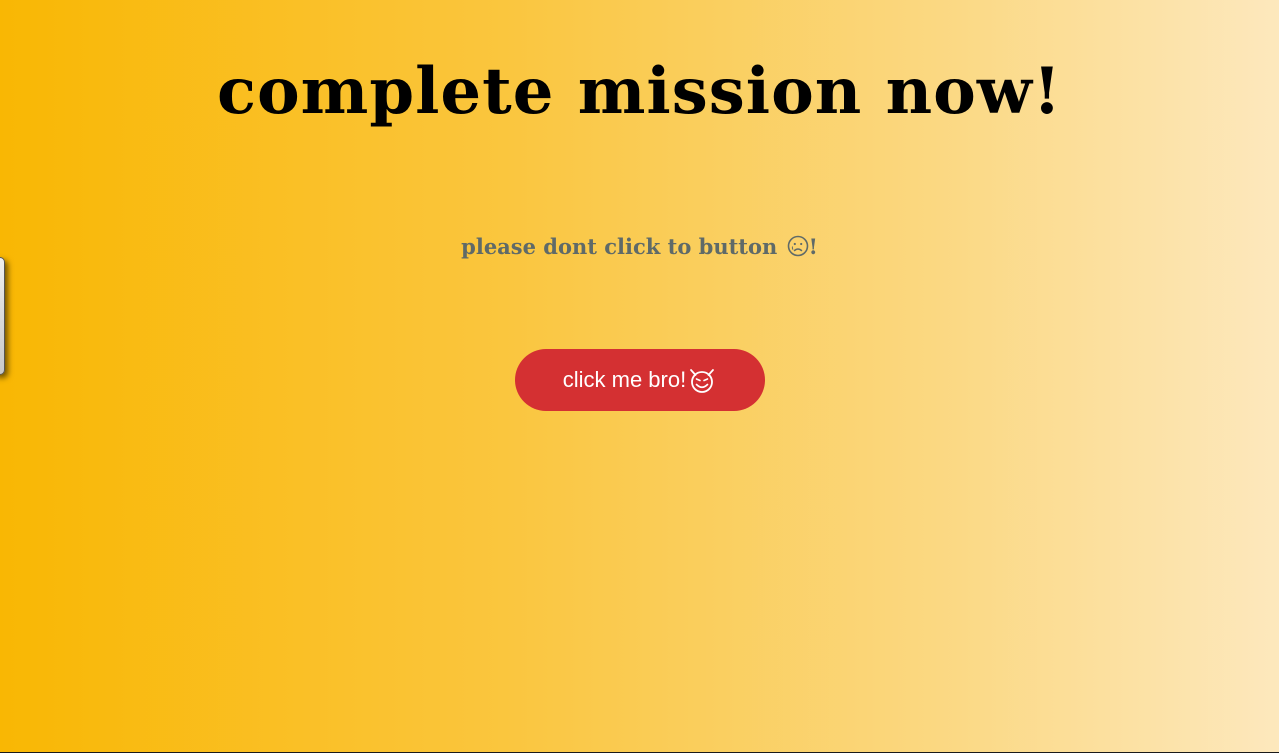 Image resolution: width=1279 pixels, height=753 pixels. I want to click on subtitle-text: please dont click to button !, so click(639, 247).